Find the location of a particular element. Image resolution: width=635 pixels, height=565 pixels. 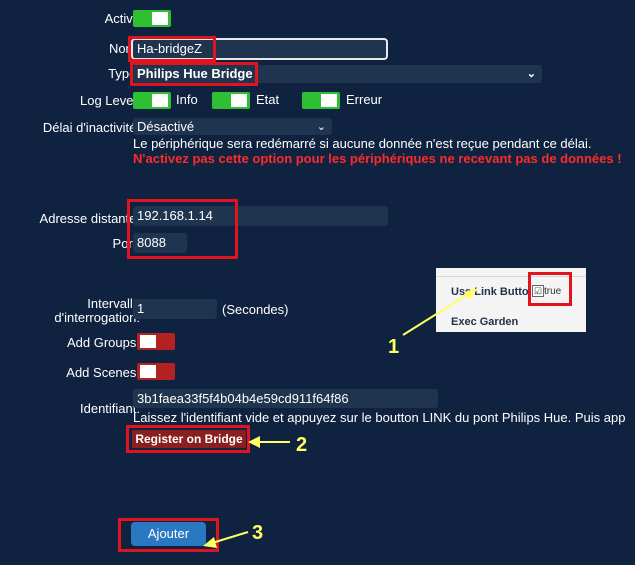

annotation-number-2: 2 is located at coordinates (302, 445).